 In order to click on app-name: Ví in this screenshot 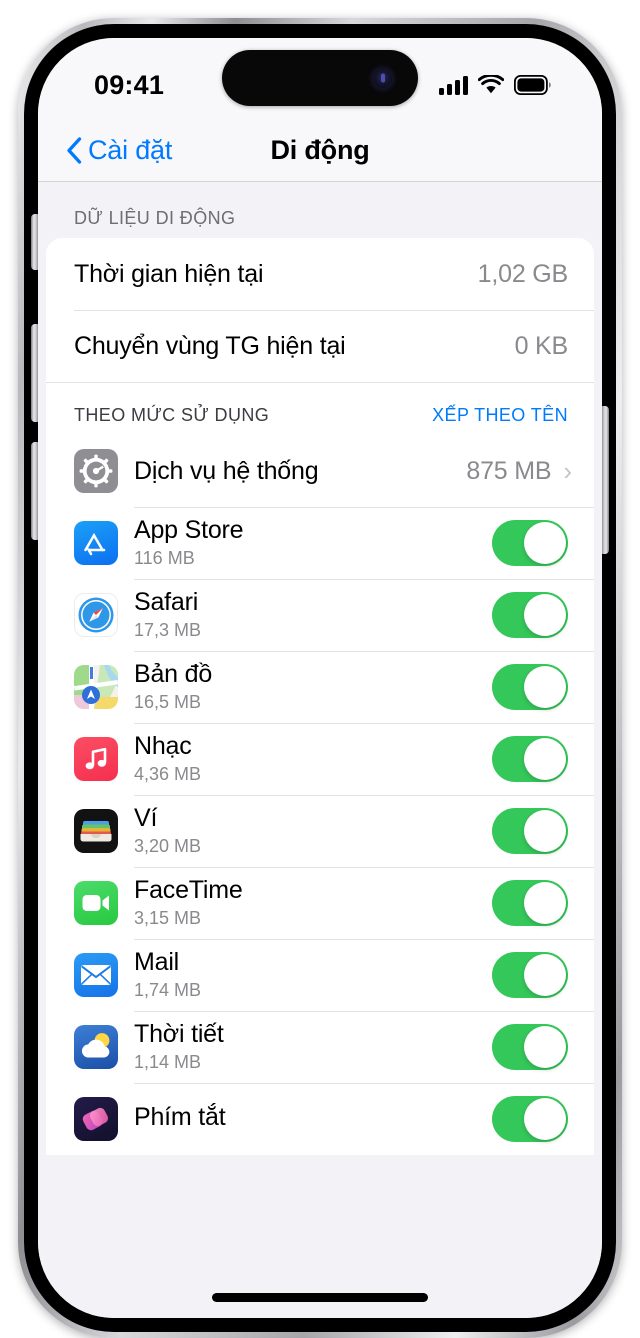, I will do `click(146, 818)`.